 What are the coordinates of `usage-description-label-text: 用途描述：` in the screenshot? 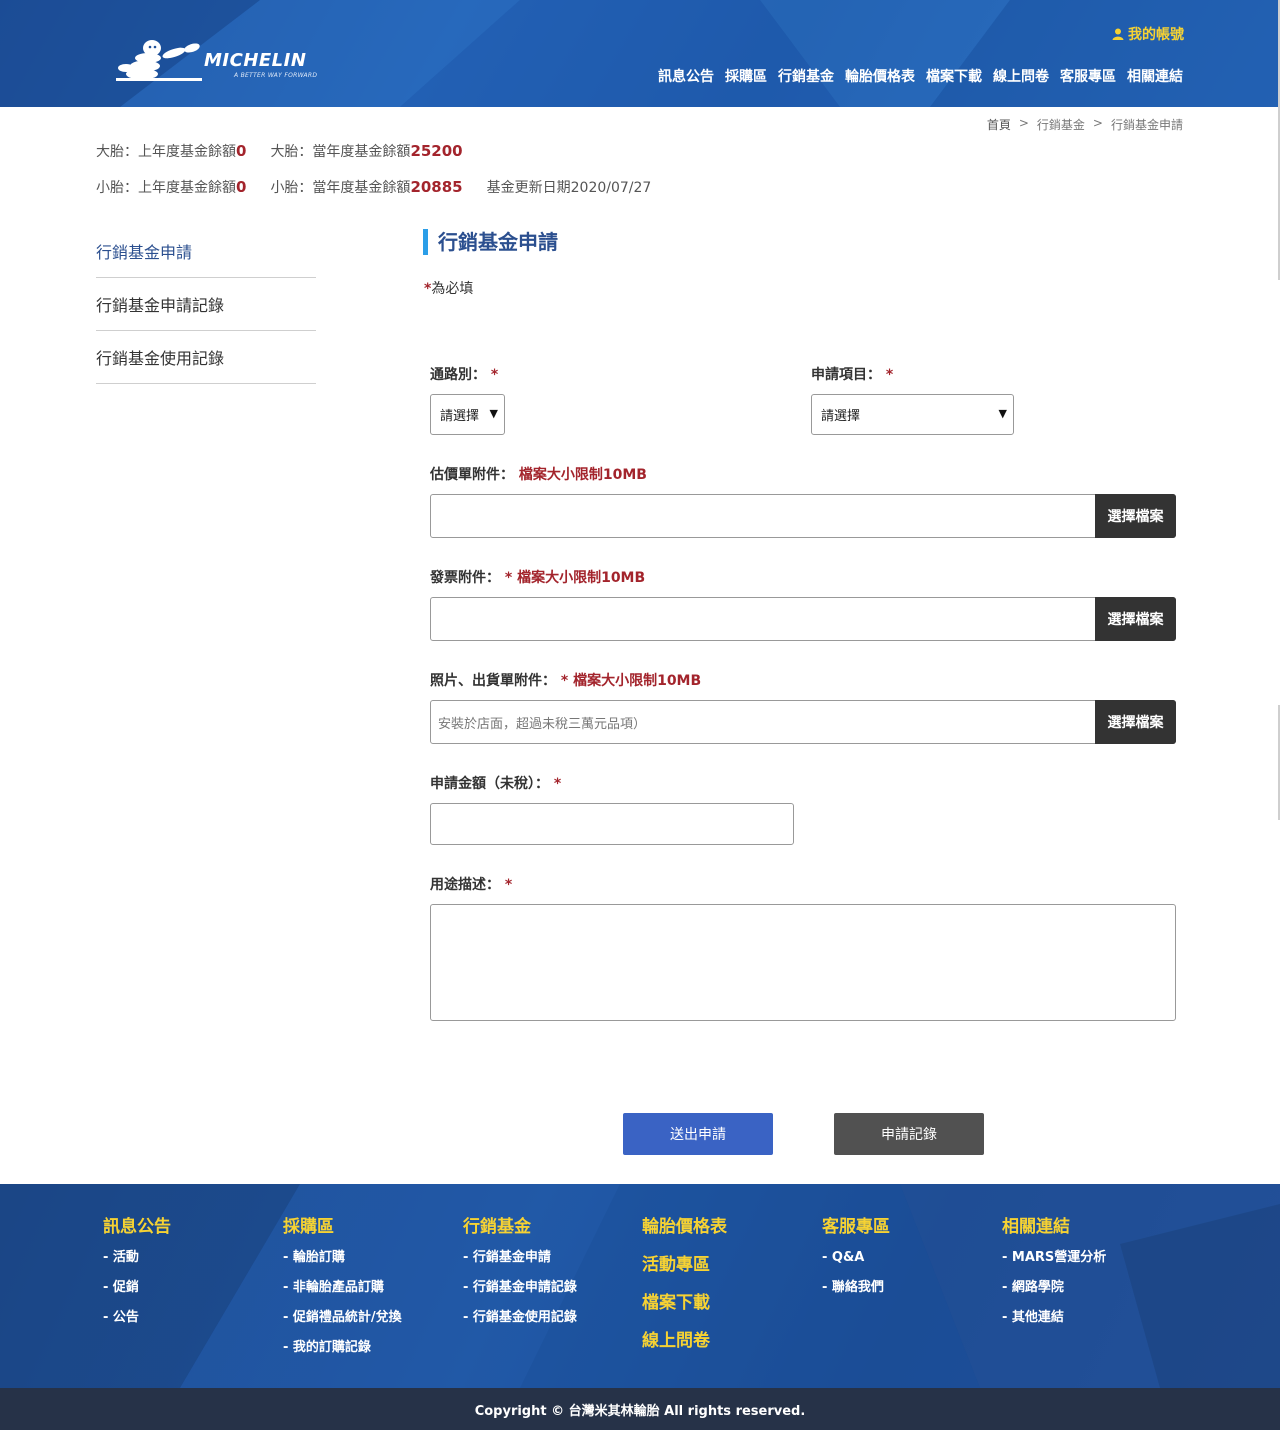 It's located at (465, 885).